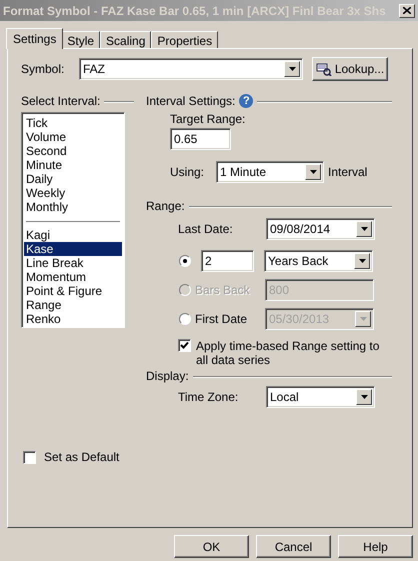 The height and width of the screenshot is (561, 418). Describe the element at coordinates (73, 123) in the screenshot. I see `list-item: Tick` at that location.